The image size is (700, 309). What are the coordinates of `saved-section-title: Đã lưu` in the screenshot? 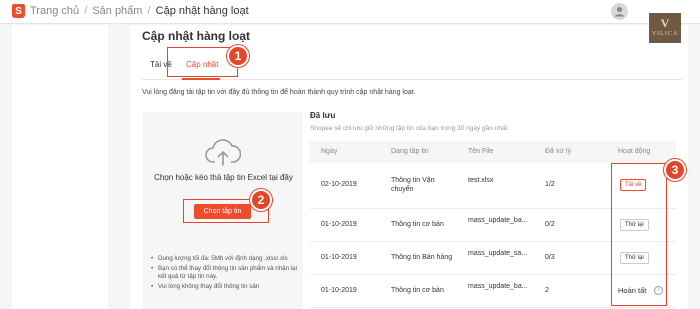 It's located at (323, 115).